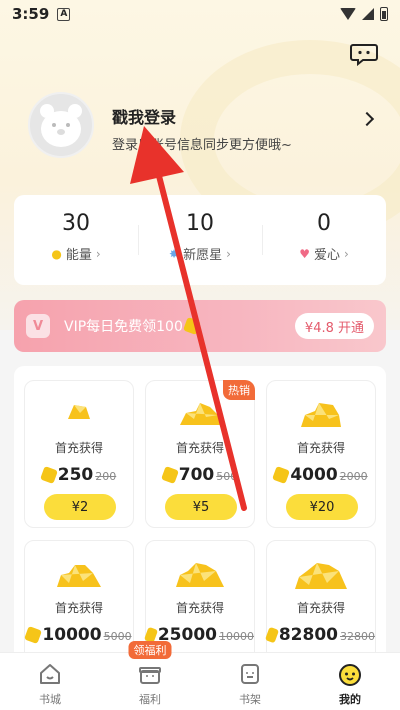 This screenshot has height=710, width=400. I want to click on hot-badge: 热销, so click(239, 390).